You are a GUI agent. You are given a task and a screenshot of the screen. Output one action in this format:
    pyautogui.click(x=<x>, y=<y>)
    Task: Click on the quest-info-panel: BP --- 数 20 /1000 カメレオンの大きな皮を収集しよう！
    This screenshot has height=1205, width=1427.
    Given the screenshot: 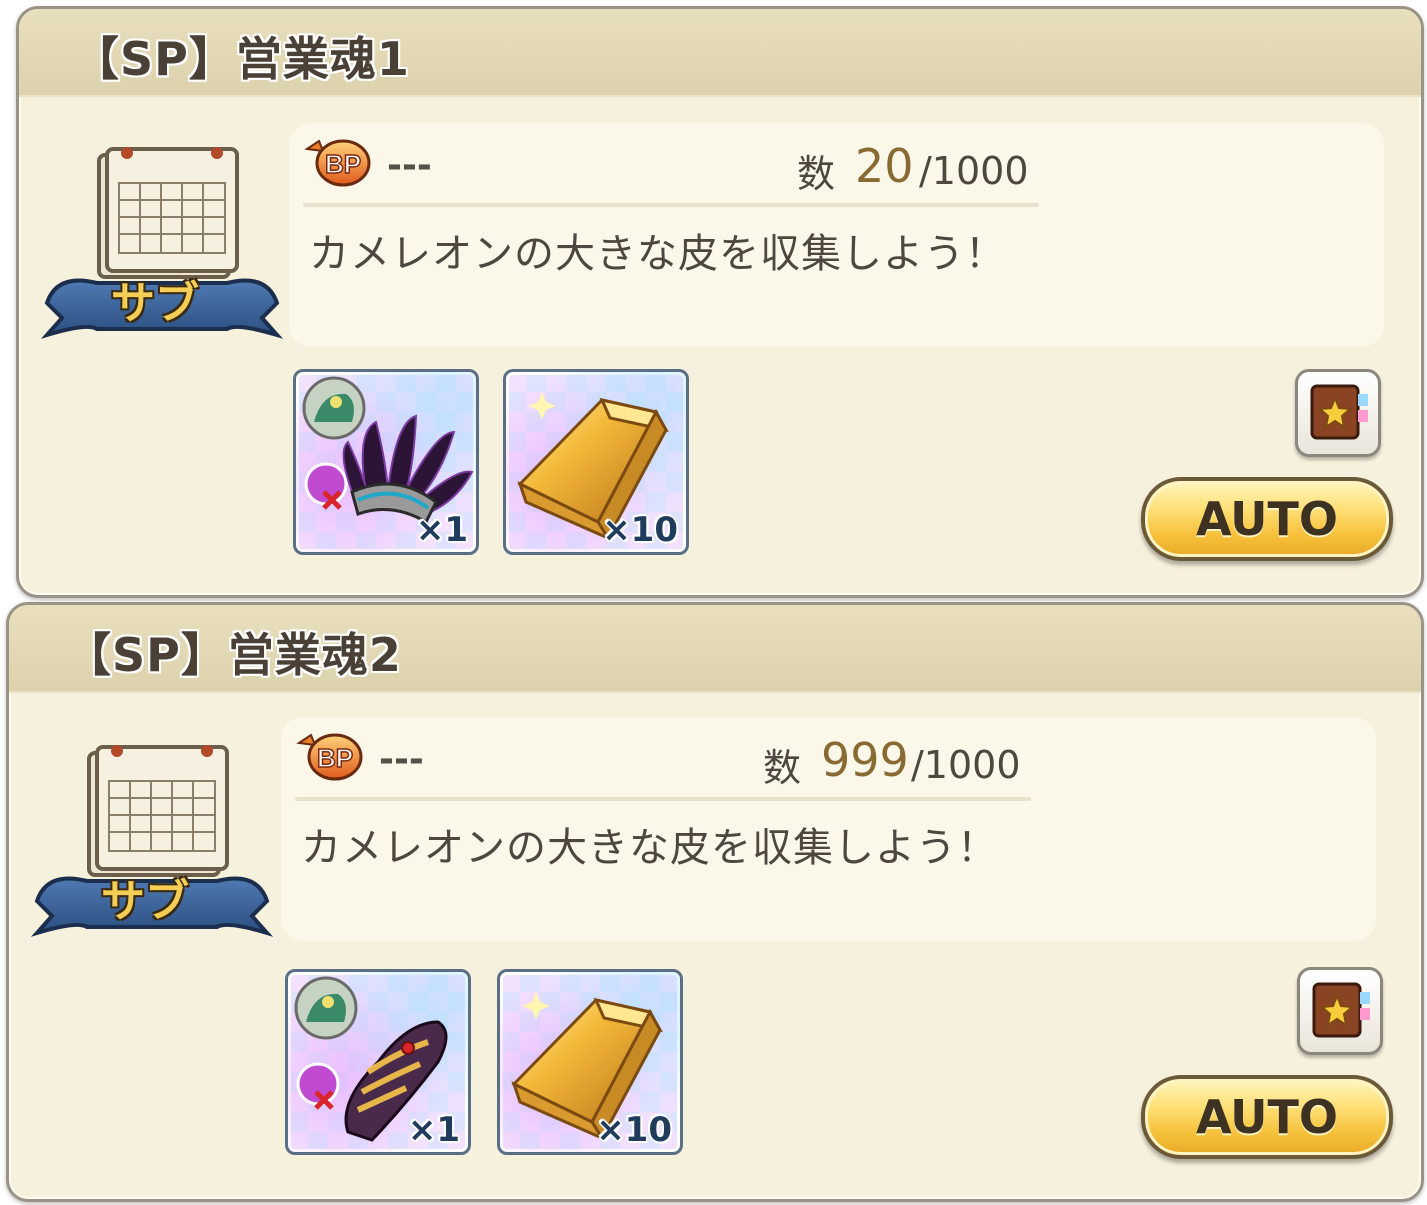 What is the action you would take?
    pyautogui.click(x=836, y=235)
    